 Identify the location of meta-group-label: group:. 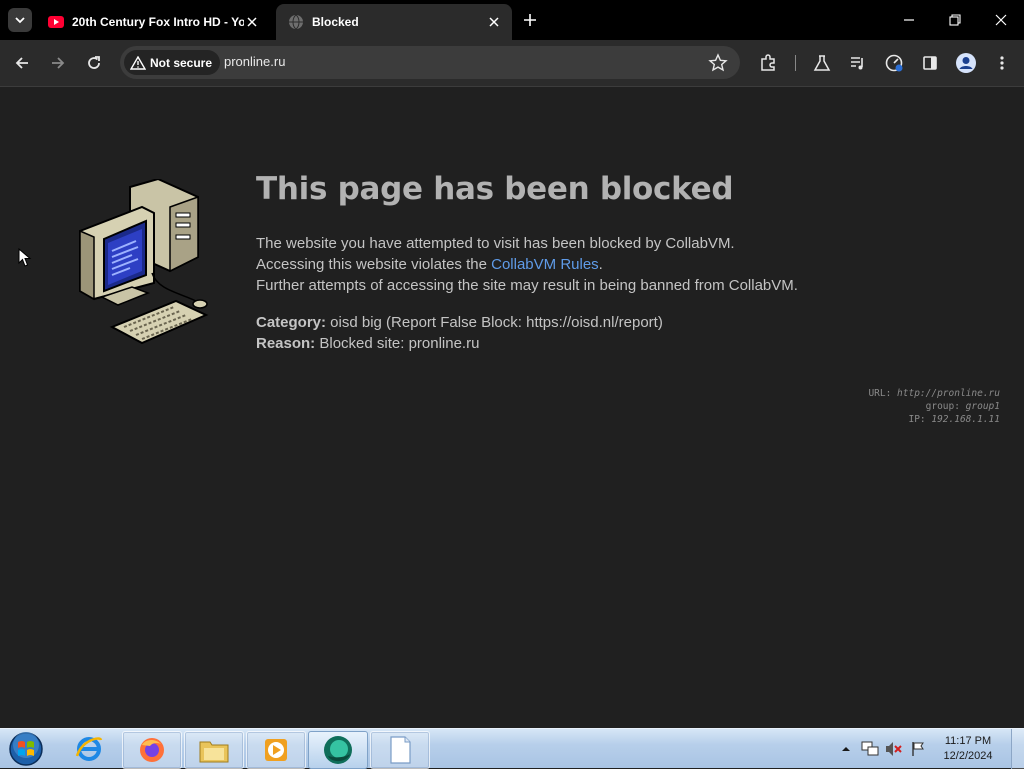
(945, 406).